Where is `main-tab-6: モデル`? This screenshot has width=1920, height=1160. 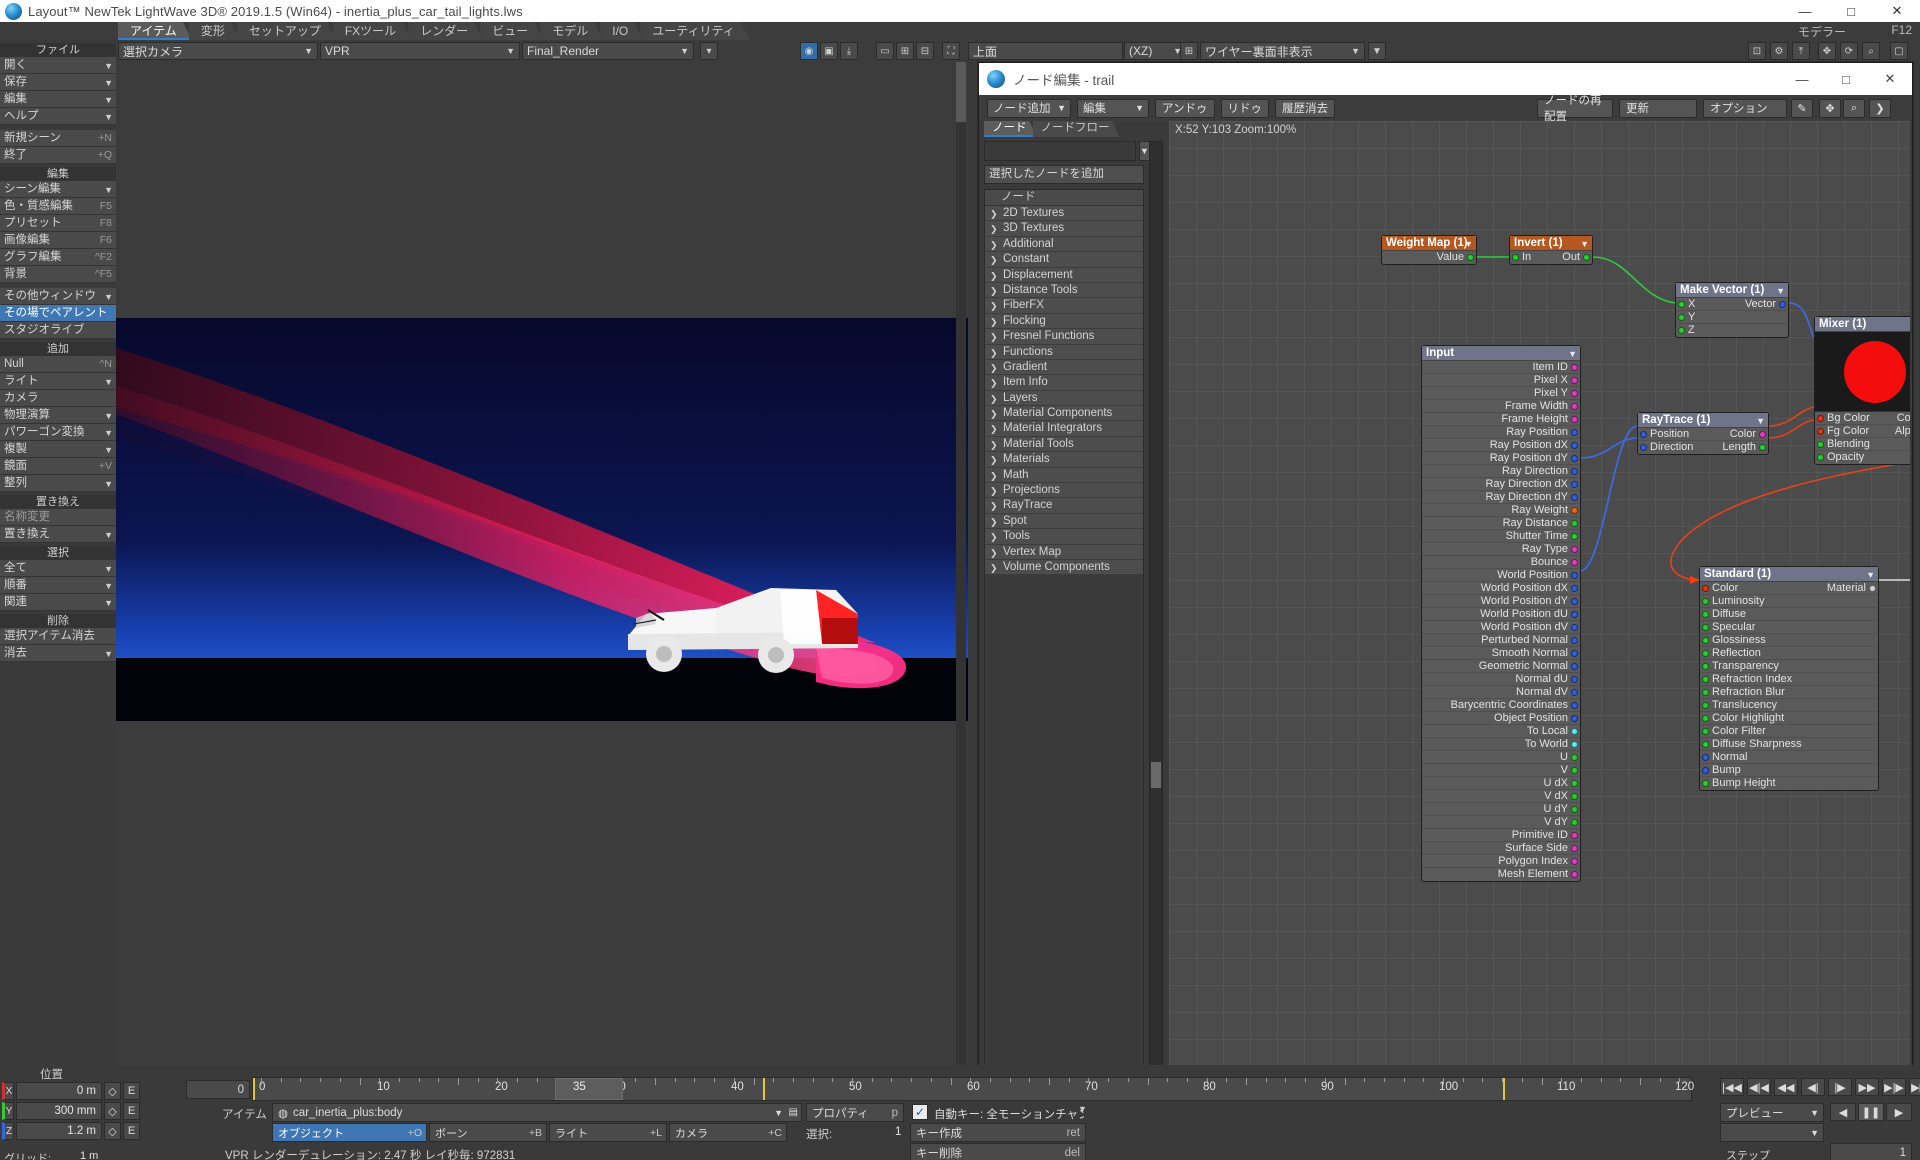 main-tab-6: モデル is located at coordinates (571, 31).